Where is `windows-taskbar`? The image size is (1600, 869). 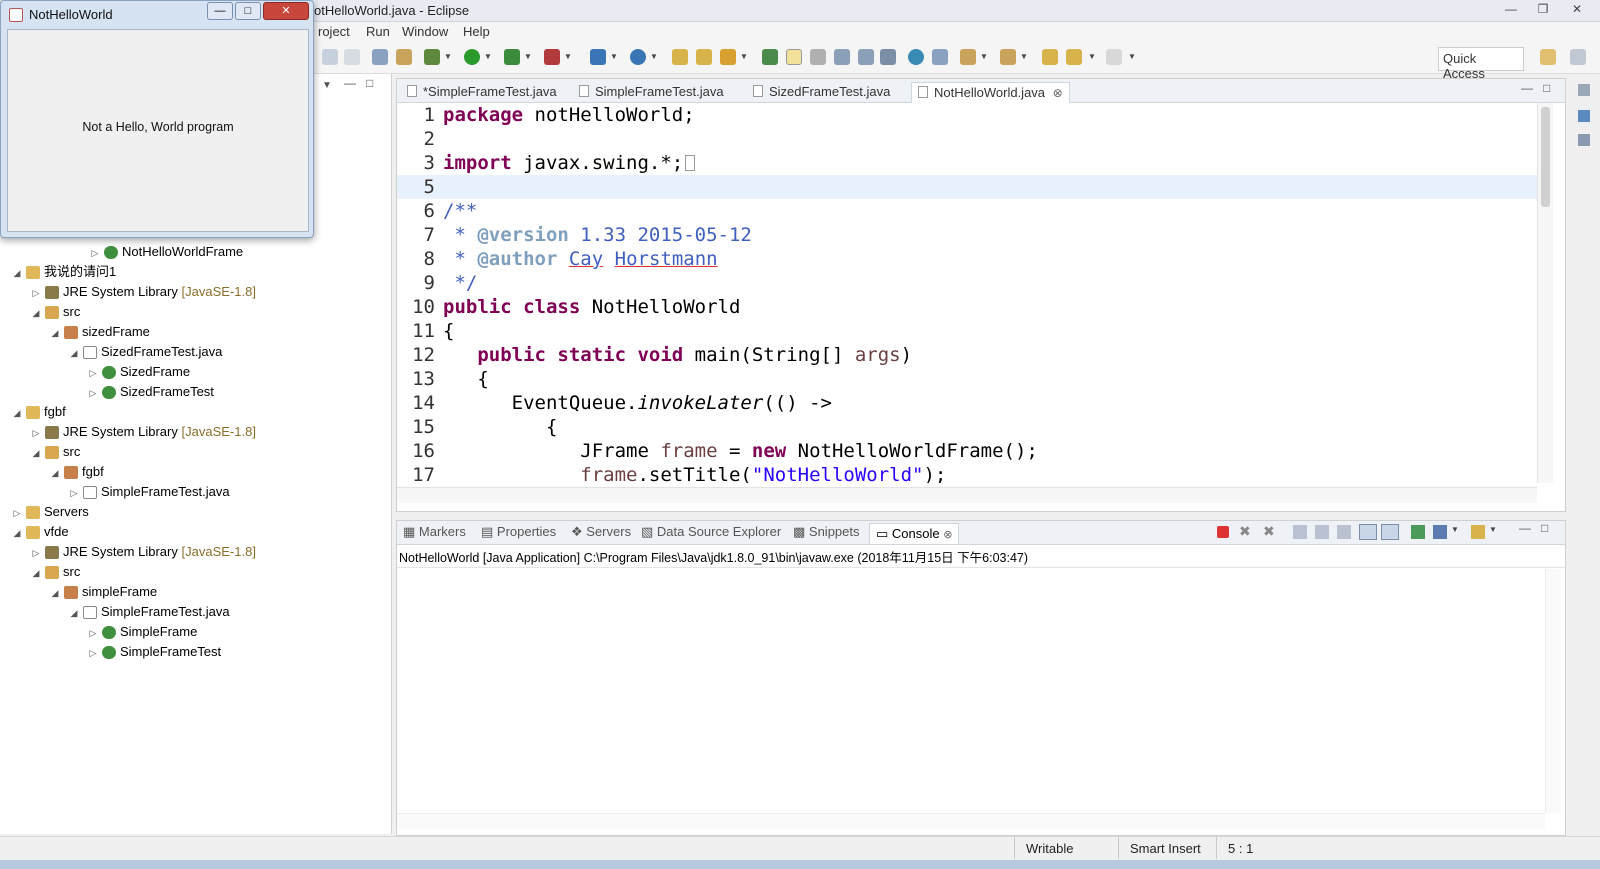
windows-taskbar is located at coordinates (800, 864).